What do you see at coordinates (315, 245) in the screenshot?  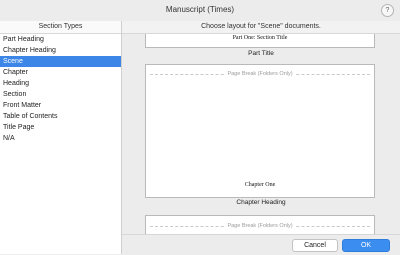 I see `cancel-button: Cancel` at bounding box center [315, 245].